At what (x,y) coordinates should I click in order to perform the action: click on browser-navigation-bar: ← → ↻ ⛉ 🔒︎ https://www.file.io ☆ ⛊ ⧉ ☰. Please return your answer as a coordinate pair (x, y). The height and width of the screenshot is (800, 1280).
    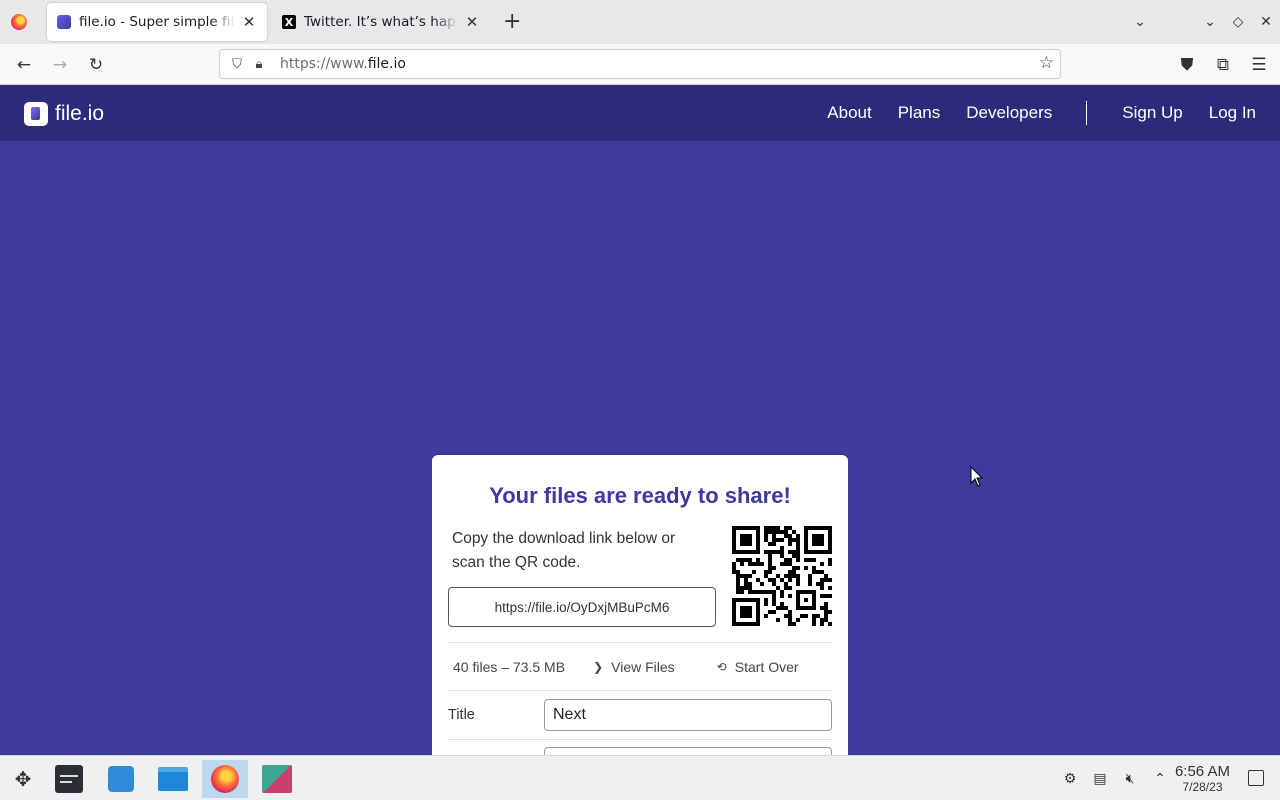
    Looking at the image, I should click on (640, 64).